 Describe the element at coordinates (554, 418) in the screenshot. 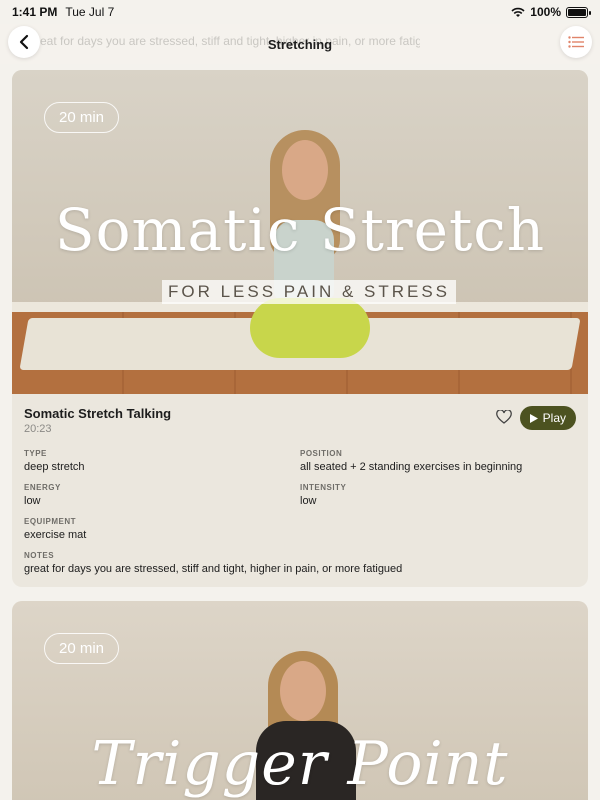

I see `play-label: Play` at that location.